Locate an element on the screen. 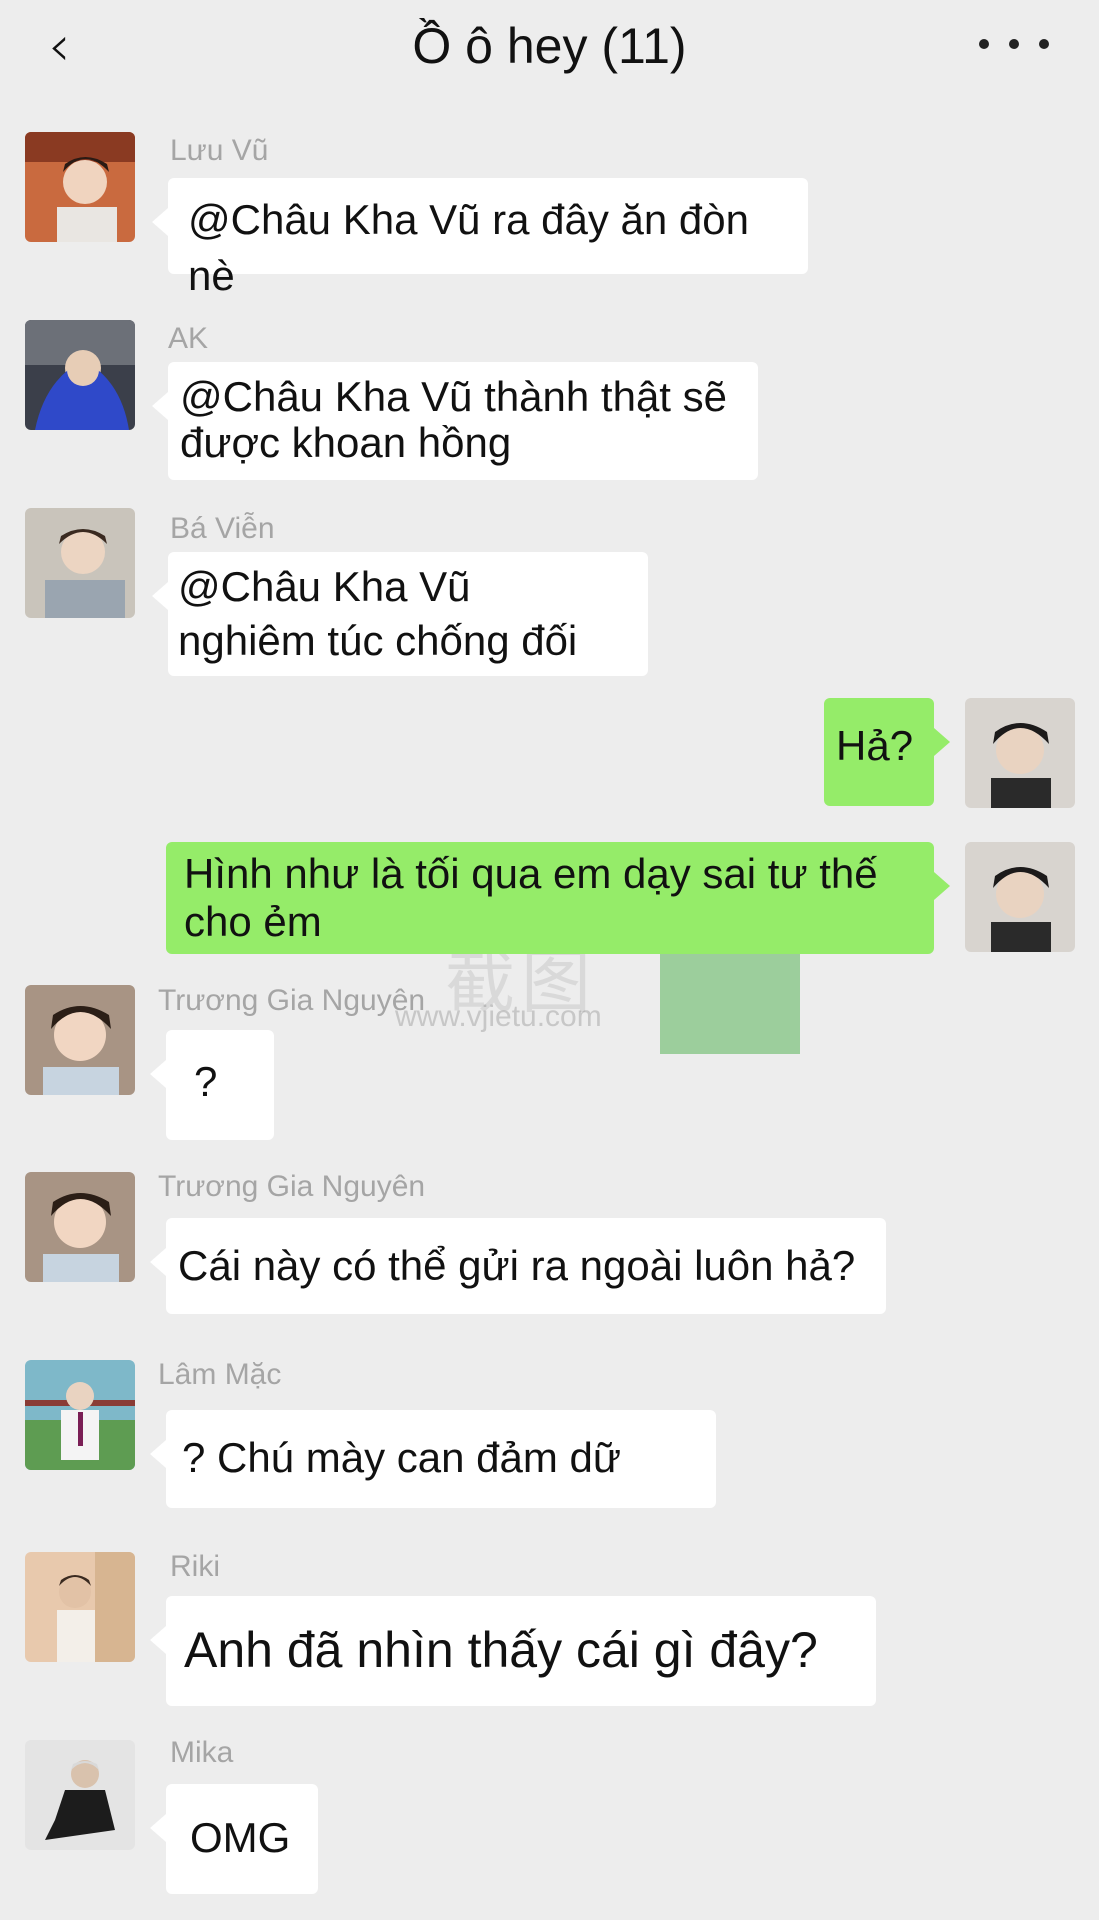 The width and height of the screenshot is (1099, 1920). watermark-url: www.vjietu.com is located at coordinates (498, 1016).